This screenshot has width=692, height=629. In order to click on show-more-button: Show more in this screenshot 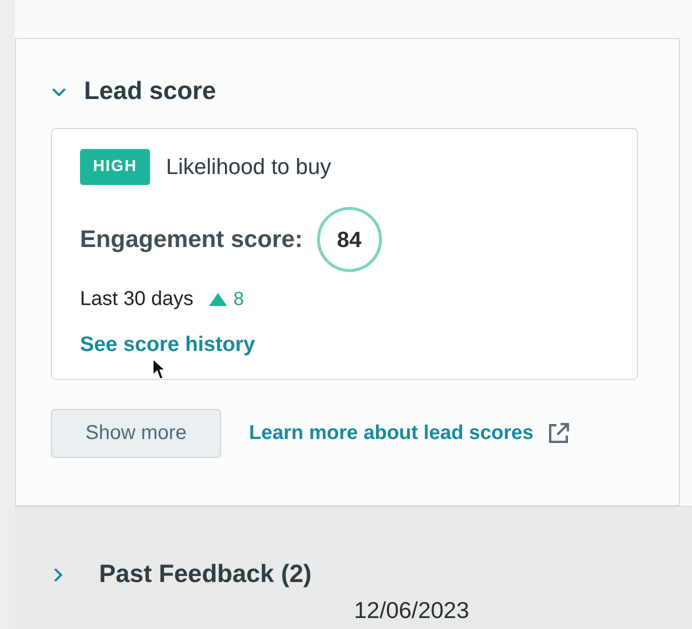, I will do `click(136, 433)`.